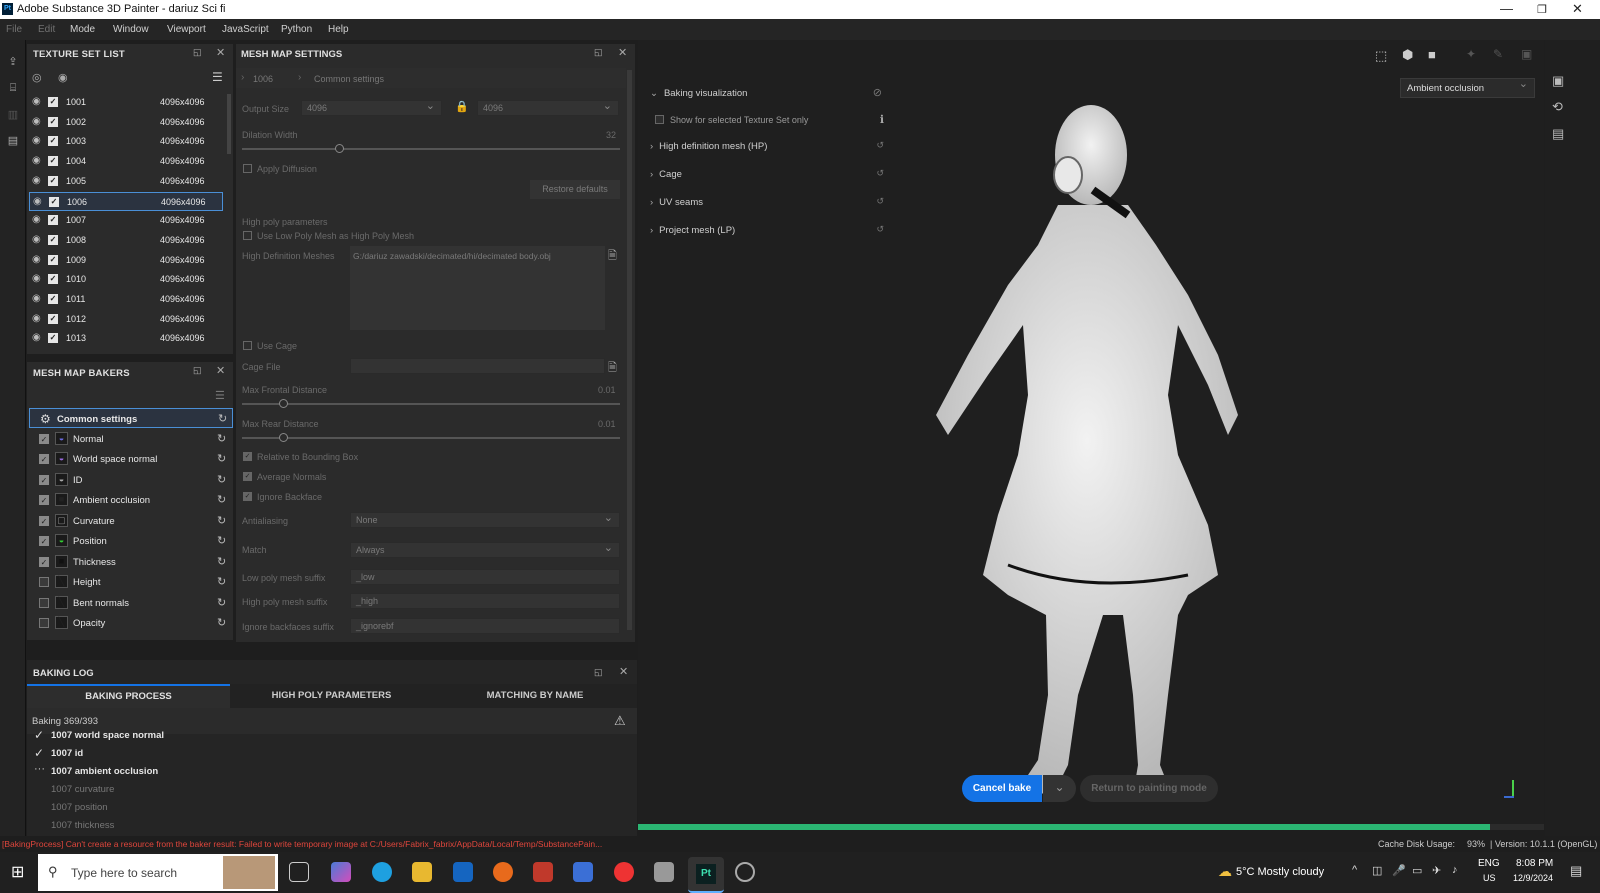 This screenshot has width=1600, height=893. What do you see at coordinates (131, 562) in the screenshot?
I see `baker-row: ✓ ■ Thickness ↻` at bounding box center [131, 562].